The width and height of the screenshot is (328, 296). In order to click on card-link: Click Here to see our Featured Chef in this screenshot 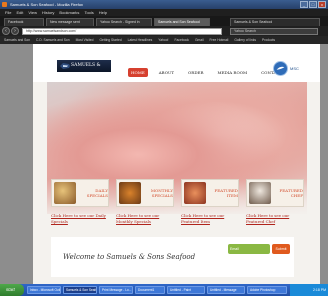, I will do `click(275, 216)`.